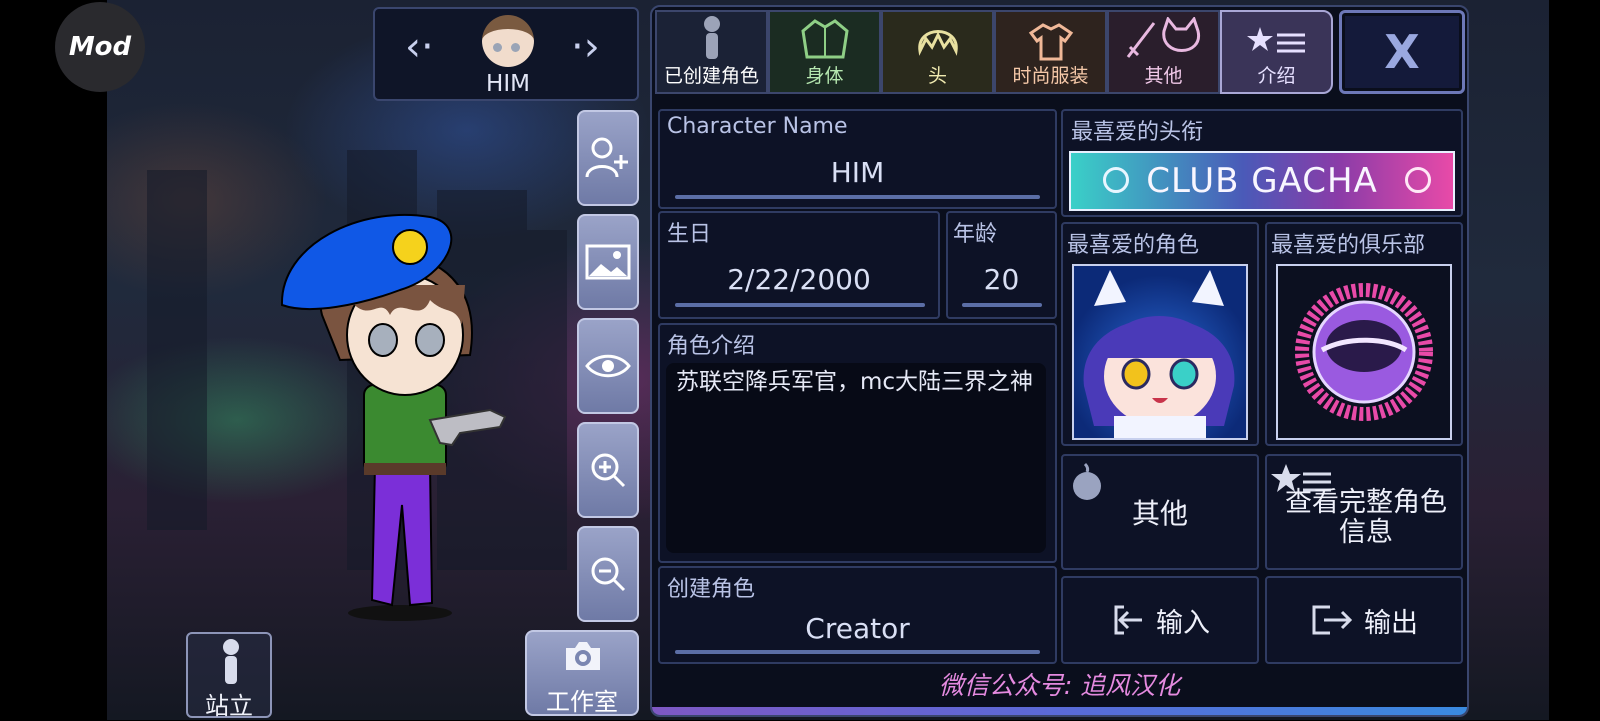 This screenshot has height=721, width=1600. Describe the element at coordinates (1163, 37) in the screenshot. I see `sword-cat-icon` at that location.